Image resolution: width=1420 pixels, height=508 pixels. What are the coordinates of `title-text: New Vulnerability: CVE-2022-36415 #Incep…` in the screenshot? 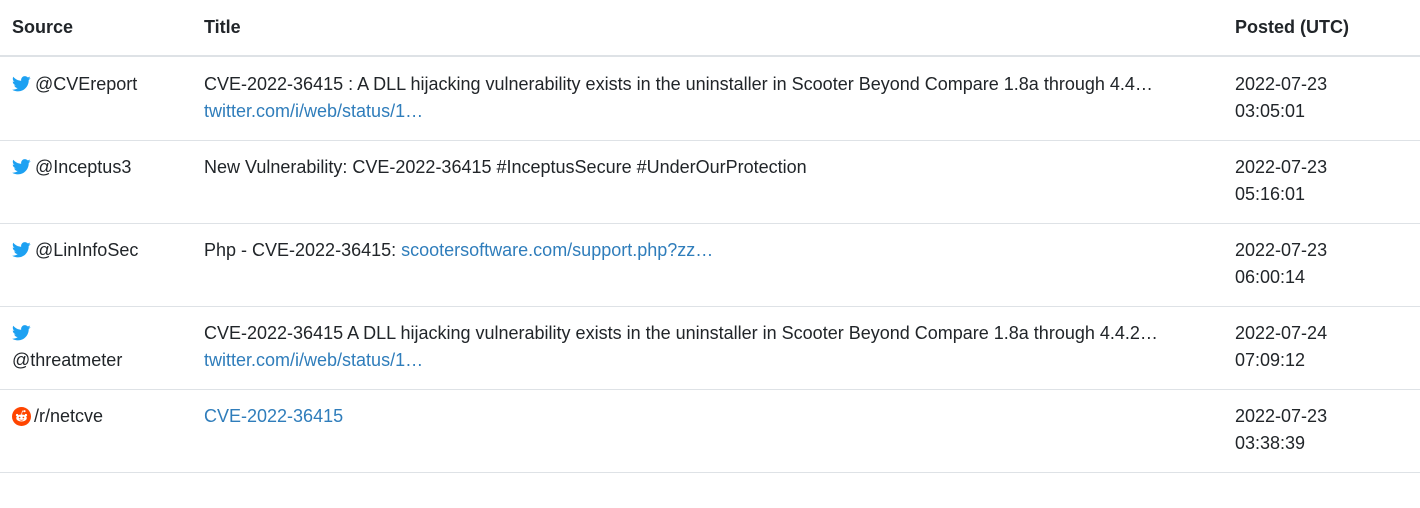 It's located at (505, 167).